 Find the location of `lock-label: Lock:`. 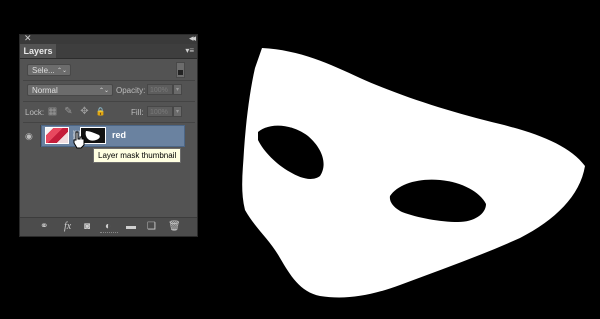

lock-label: Lock: is located at coordinates (35, 112).